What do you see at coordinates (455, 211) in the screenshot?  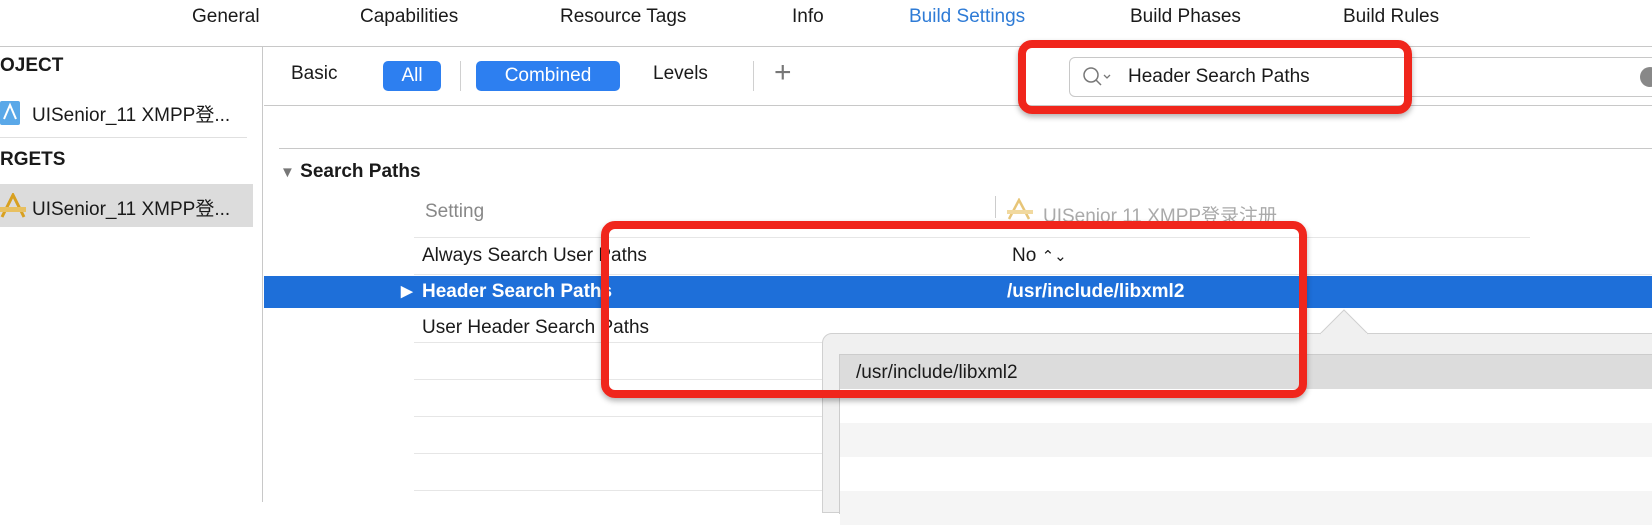 I see `column-header-setting: Setting` at bounding box center [455, 211].